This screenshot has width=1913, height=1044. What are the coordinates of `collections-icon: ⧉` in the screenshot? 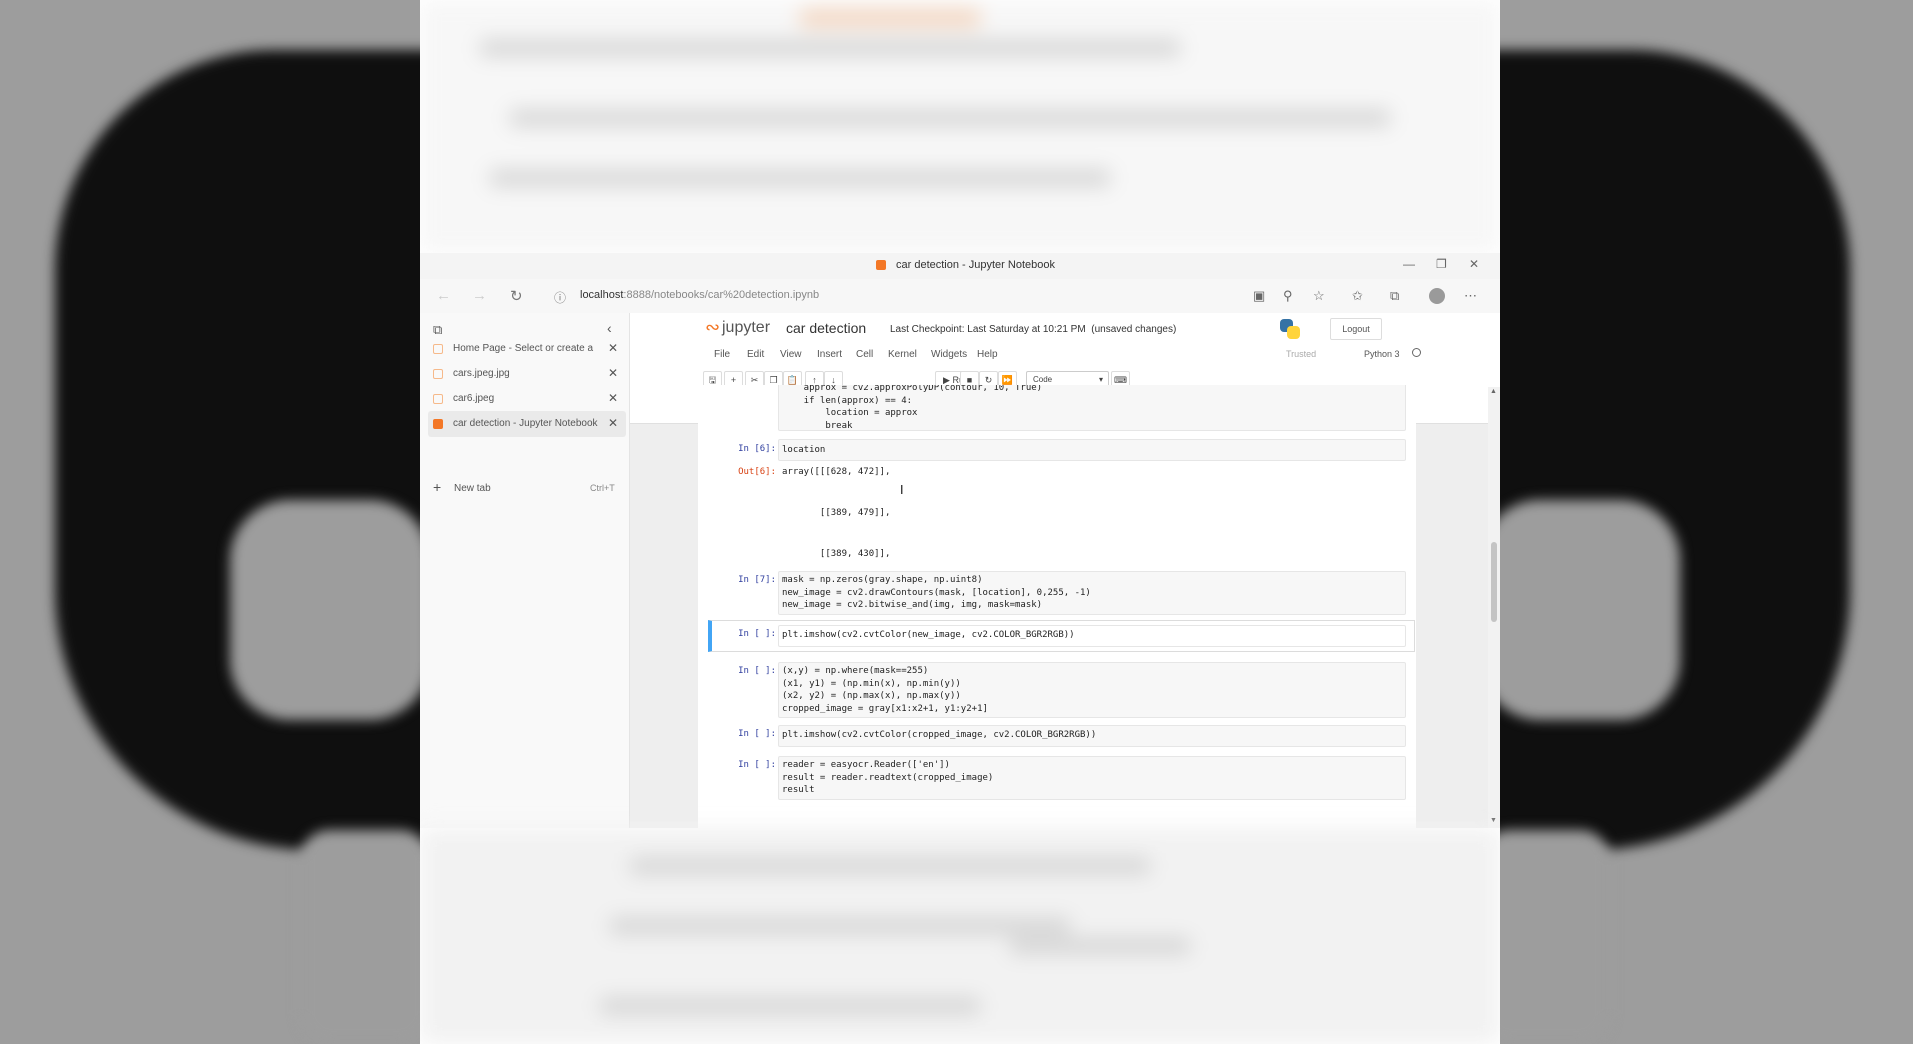 It's located at (1394, 296).